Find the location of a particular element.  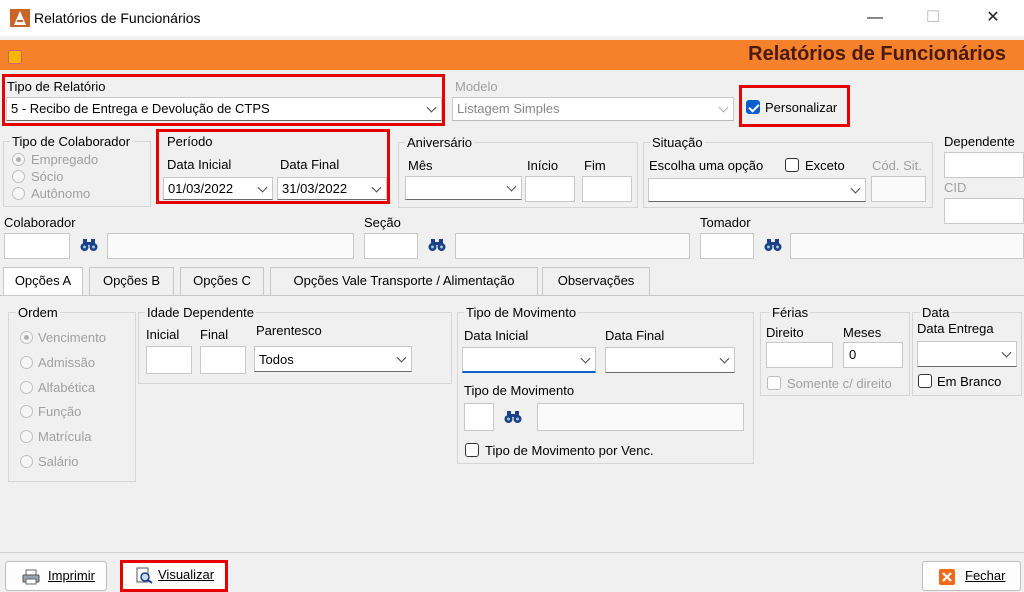

radio-matricula is located at coordinates (26, 436).